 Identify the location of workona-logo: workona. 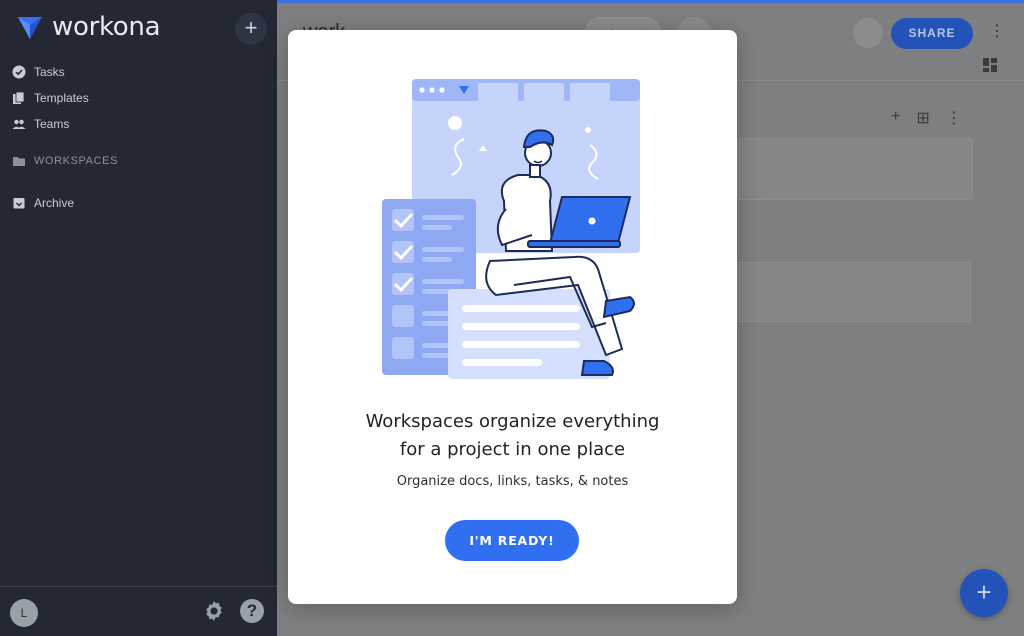
(88, 27).